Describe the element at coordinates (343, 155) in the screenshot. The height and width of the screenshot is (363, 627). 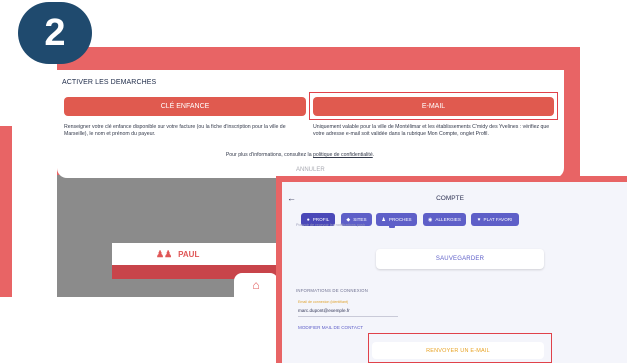
I see `privacy-policy-link: politique de confidentialité` at that location.